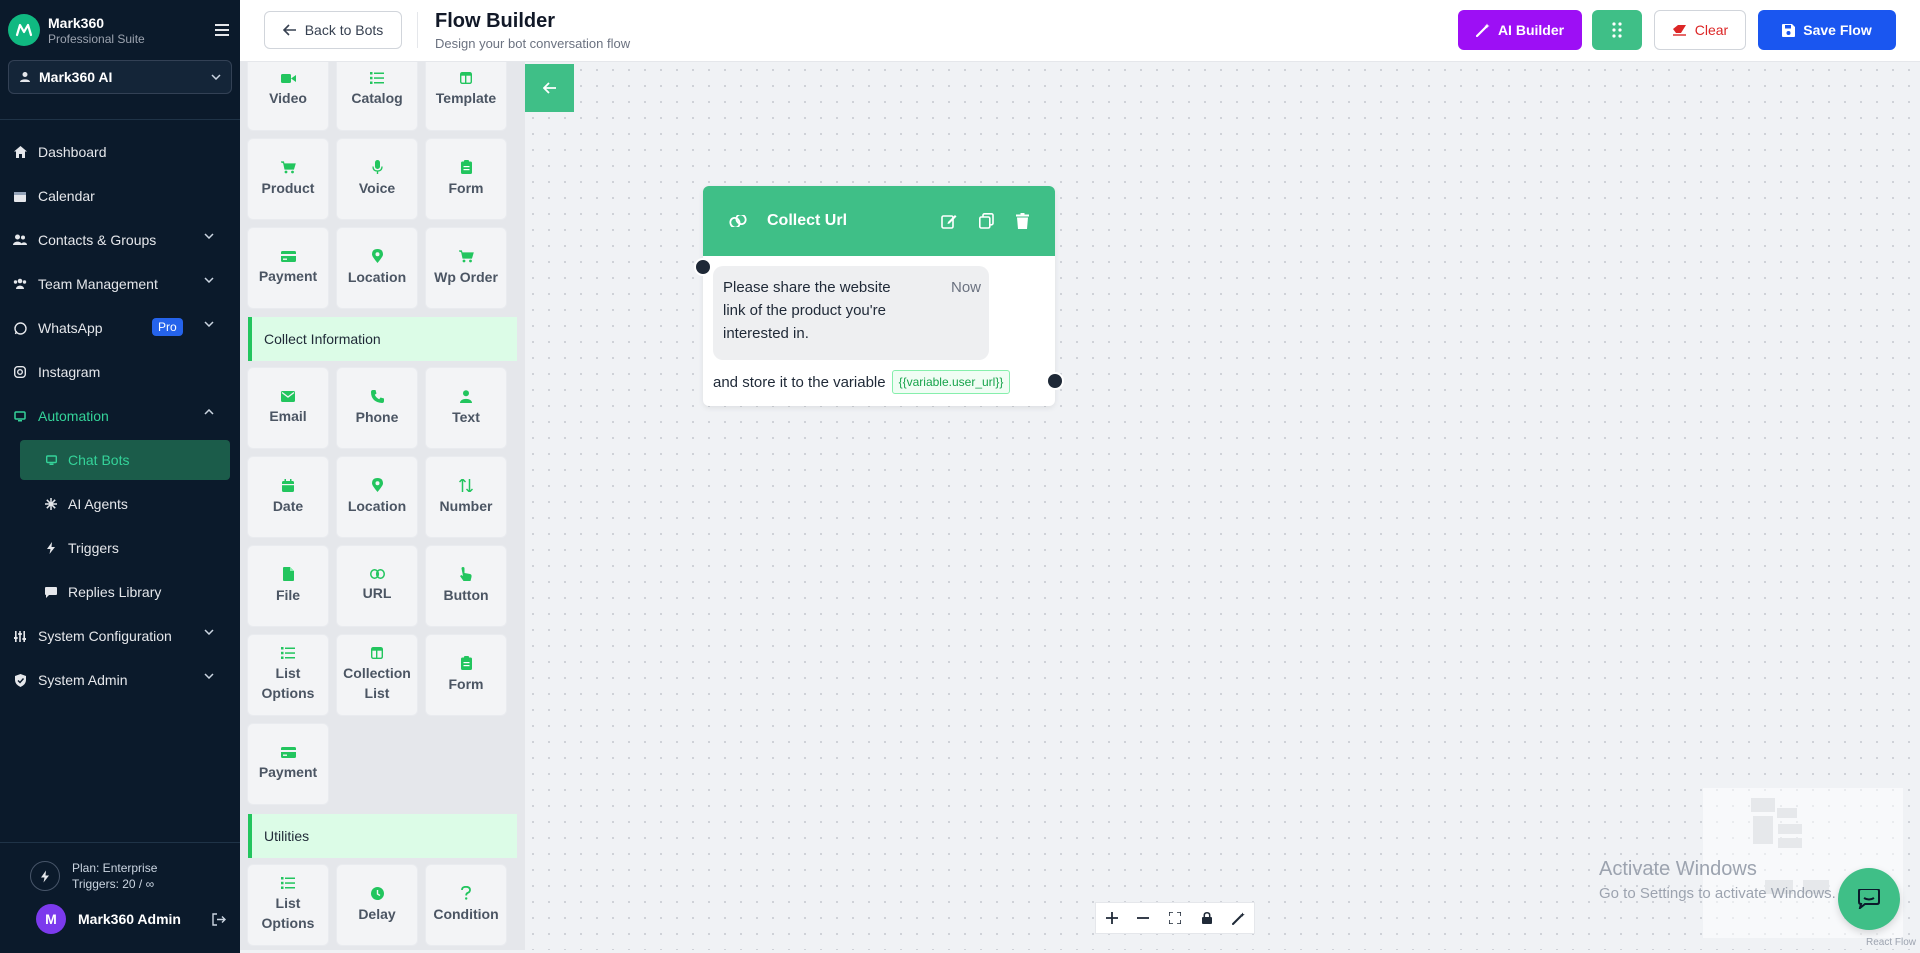 This screenshot has width=1920, height=953. Describe the element at coordinates (120, 416) in the screenshot. I see `sidebar-item-automation: Automation` at that location.